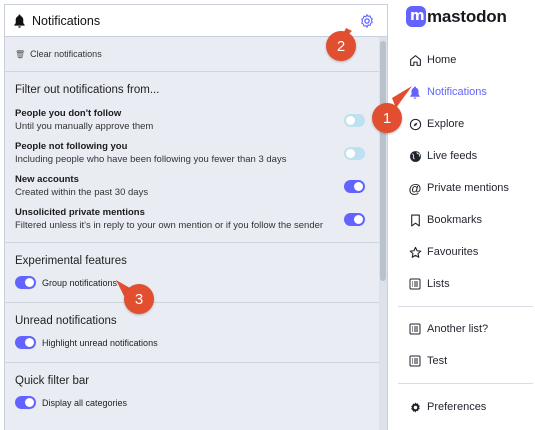  Describe the element at coordinates (20, 54) in the screenshot. I see `trash-icon: 🗑` at that location.